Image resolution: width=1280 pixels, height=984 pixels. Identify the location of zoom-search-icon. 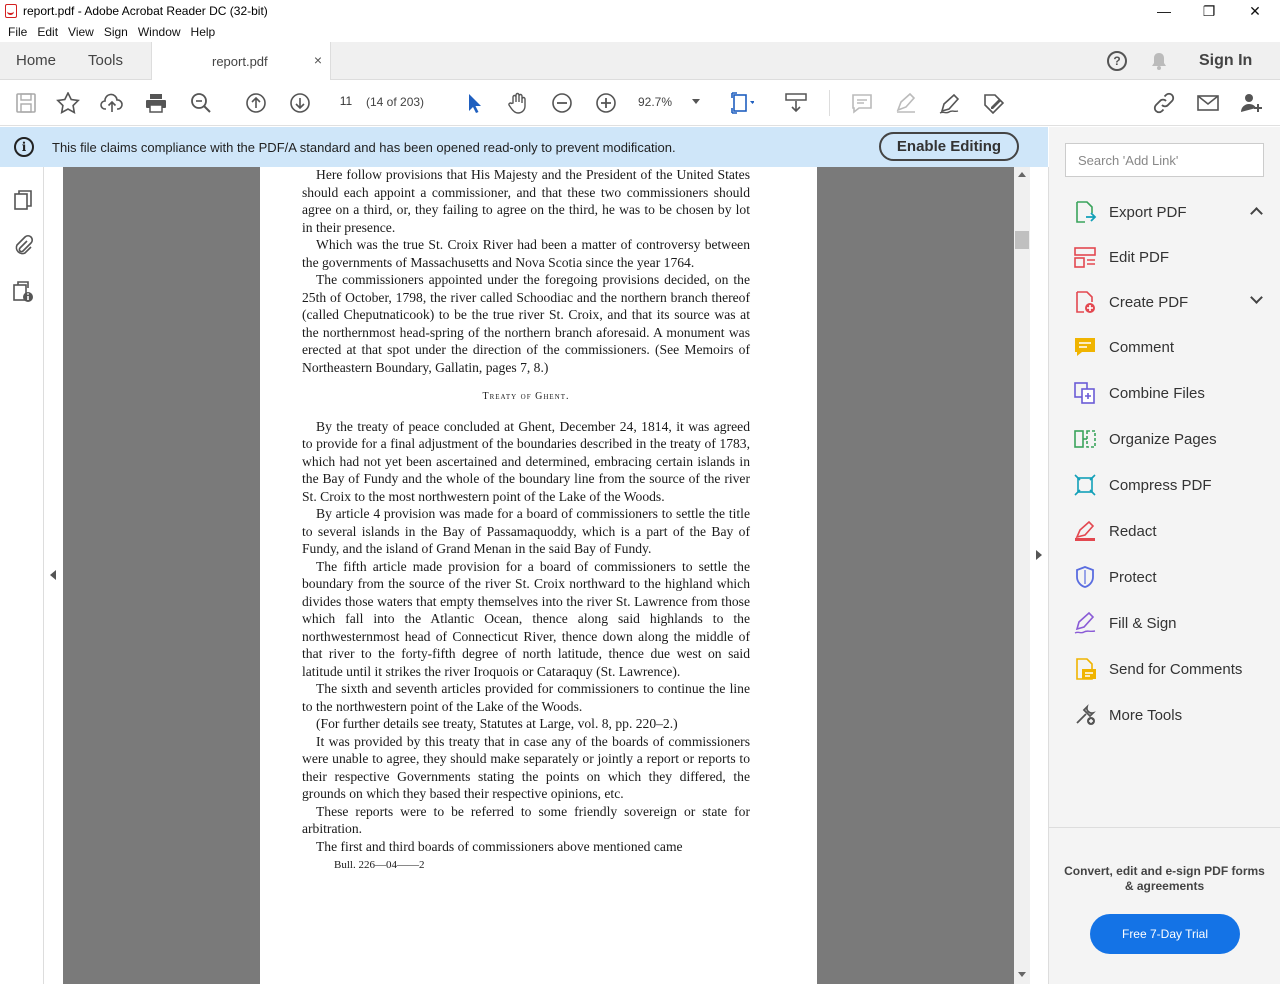
(201, 103).